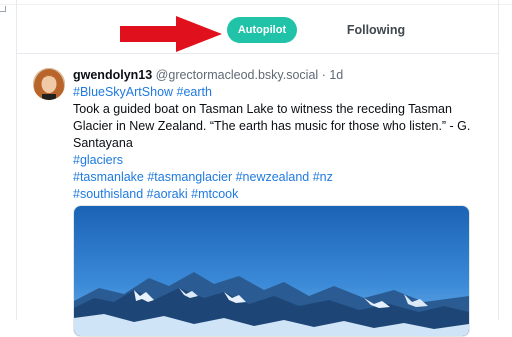 Image resolution: width=512 pixels, height=337 pixels. What do you see at coordinates (237, 75) in the screenshot?
I see `author-handle: @grectormacleod.bsky.social` at bounding box center [237, 75].